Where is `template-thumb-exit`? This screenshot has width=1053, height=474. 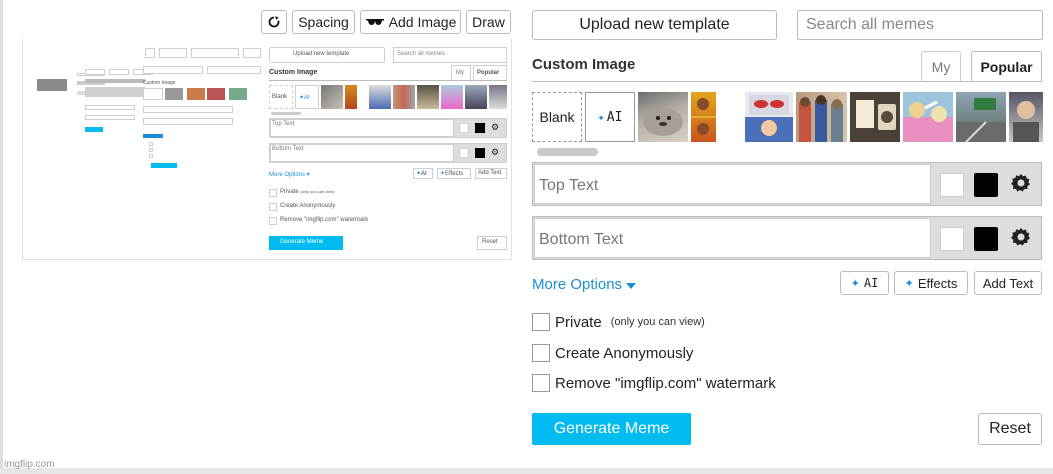
template-thumb-exit is located at coordinates (981, 117).